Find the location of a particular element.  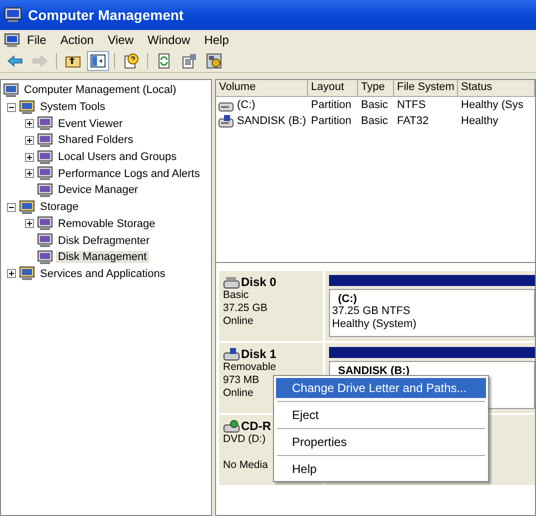

partition-info: Healthy (System) is located at coordinates (375, 324).